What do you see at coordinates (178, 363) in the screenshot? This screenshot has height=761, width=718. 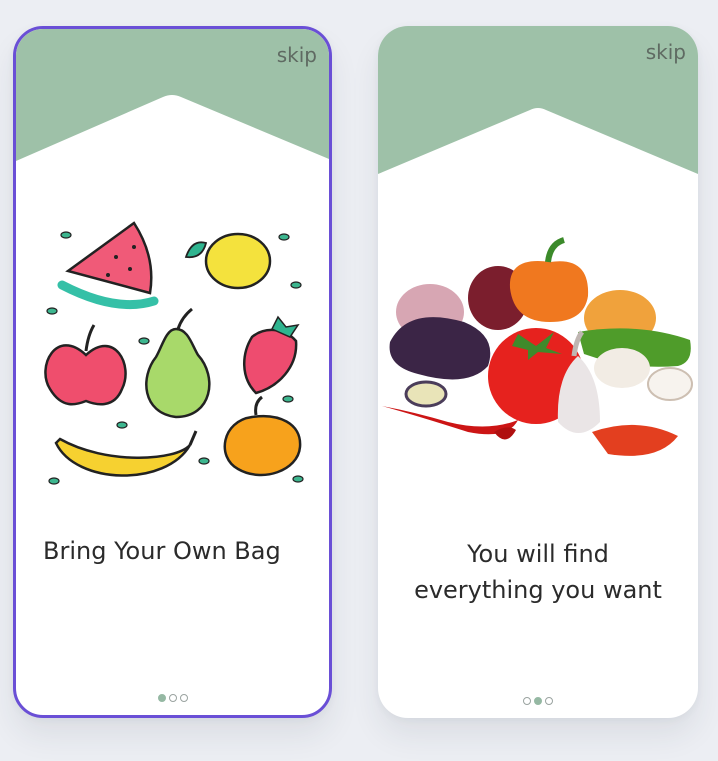 I see `pear-icon` at bounding box center [178, 363].